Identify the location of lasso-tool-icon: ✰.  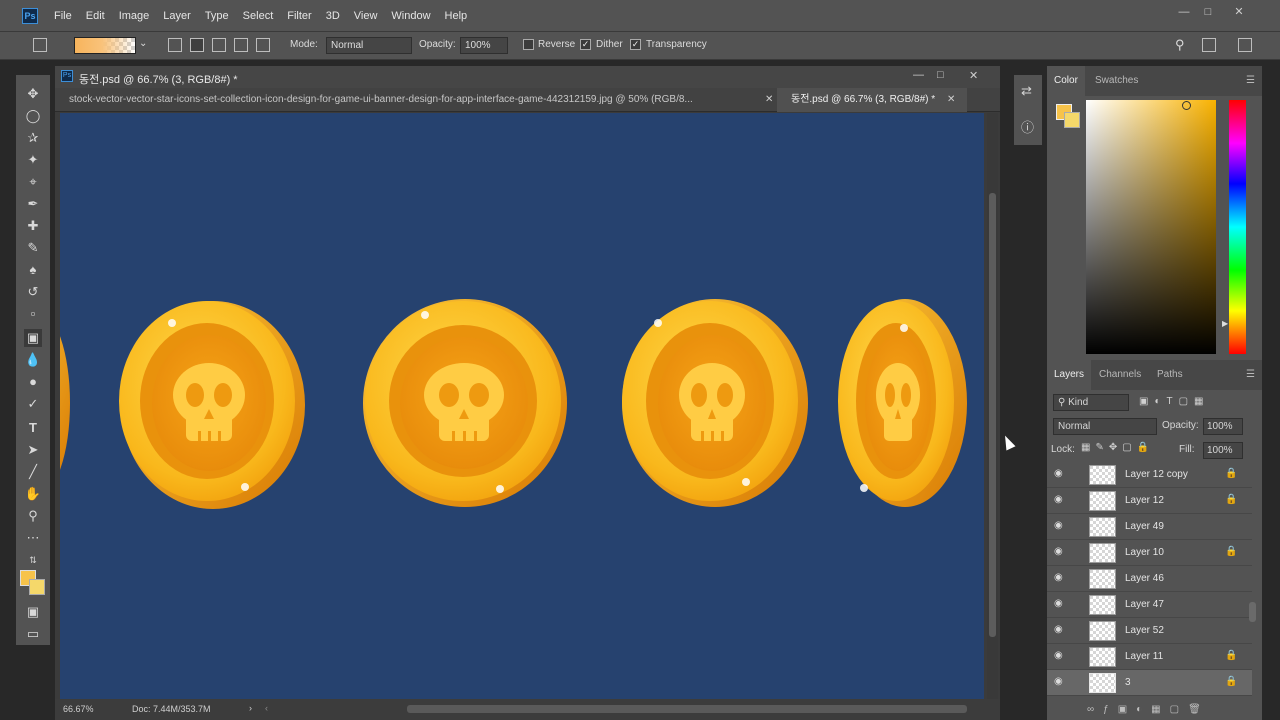
(33, 138).